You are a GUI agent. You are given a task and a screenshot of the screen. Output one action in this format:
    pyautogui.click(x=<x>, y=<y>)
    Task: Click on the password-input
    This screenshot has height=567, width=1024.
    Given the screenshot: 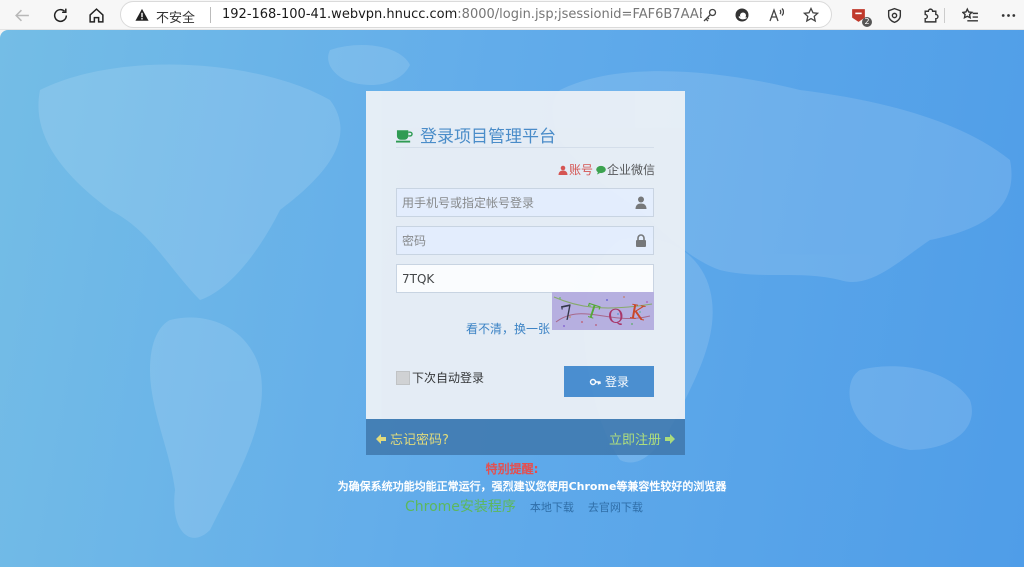 What is the action you would take?
    pyautogui.click(x=525, y=240)
    